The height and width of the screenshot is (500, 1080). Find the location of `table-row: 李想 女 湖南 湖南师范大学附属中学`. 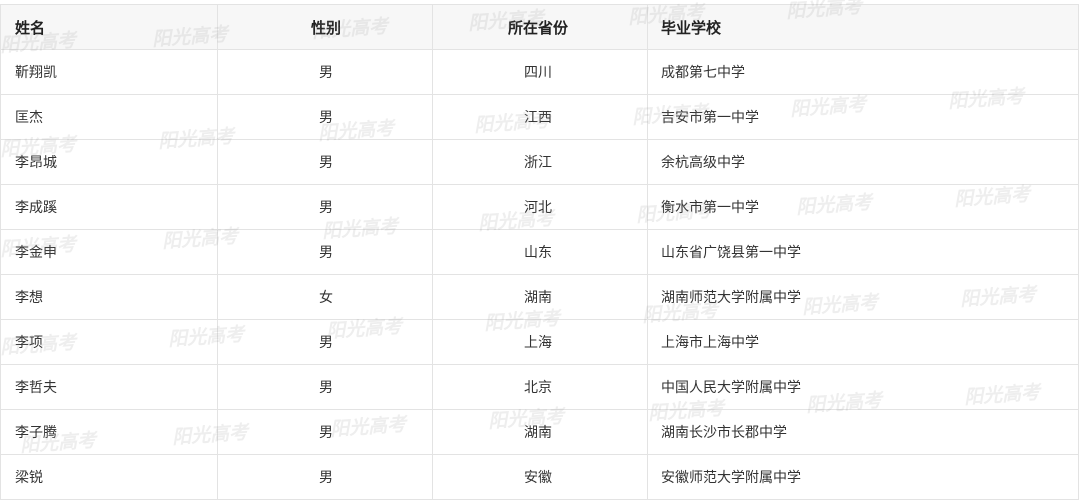

table-row: 李想 女 湖南 湖南师范大学附属中学 is located at coordinates (539, 297).